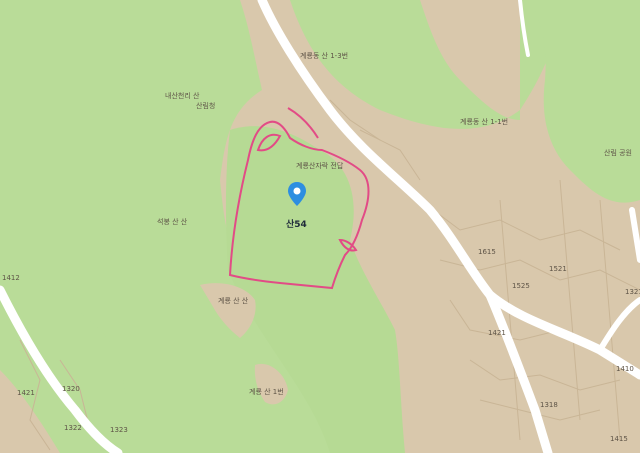 The image size is (640, 453). I want to click on lot-number: 1323, so click(119, 430).